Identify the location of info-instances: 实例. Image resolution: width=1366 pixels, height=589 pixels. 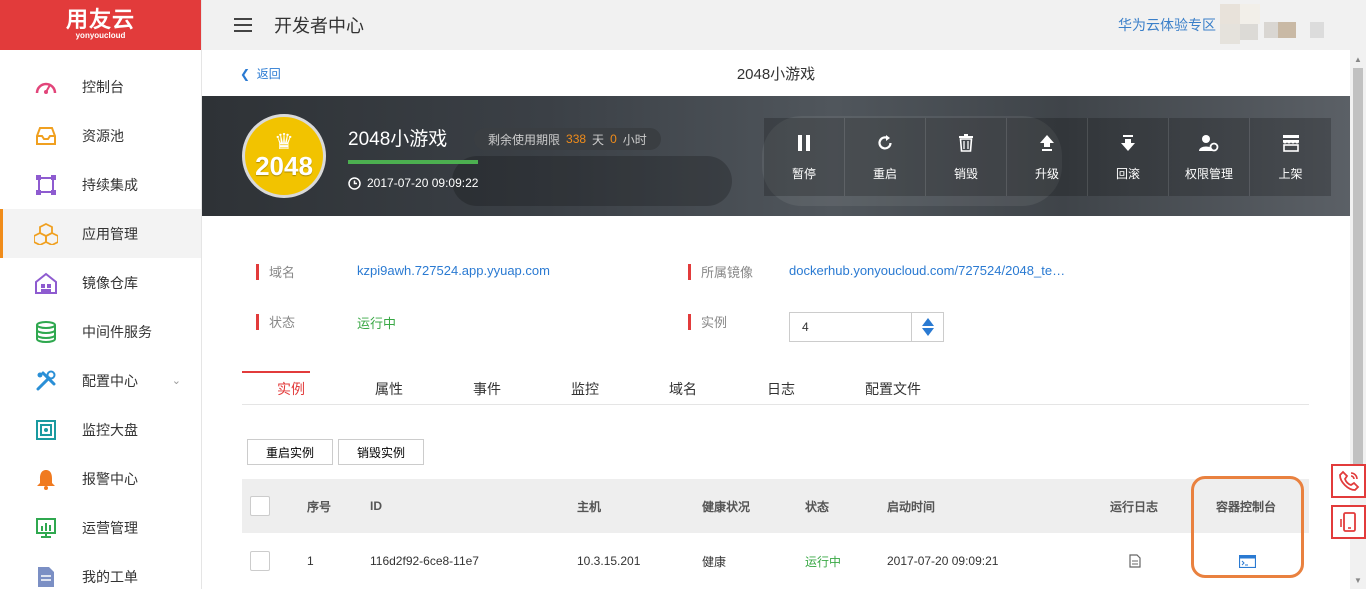
(707, 321).